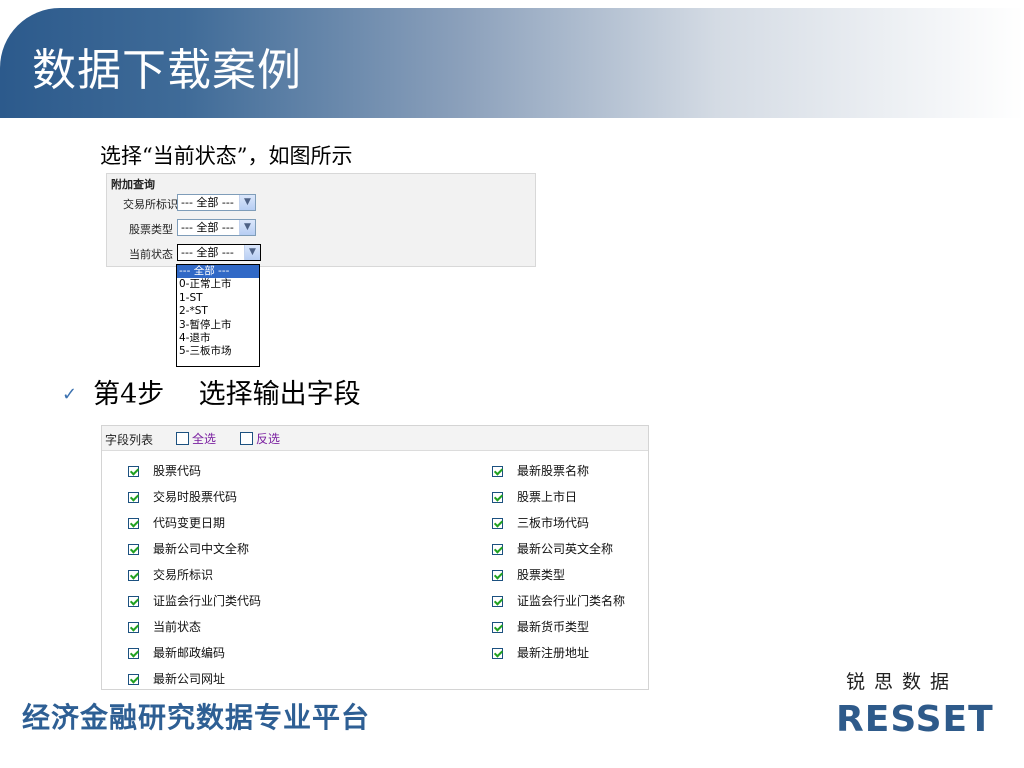 This screenshot has width=1024, height=768. What do you see at coordinates (150, 204) in the screenshot?
I see `exchange-label: 交易所标识` at bounding box center [150, 204].